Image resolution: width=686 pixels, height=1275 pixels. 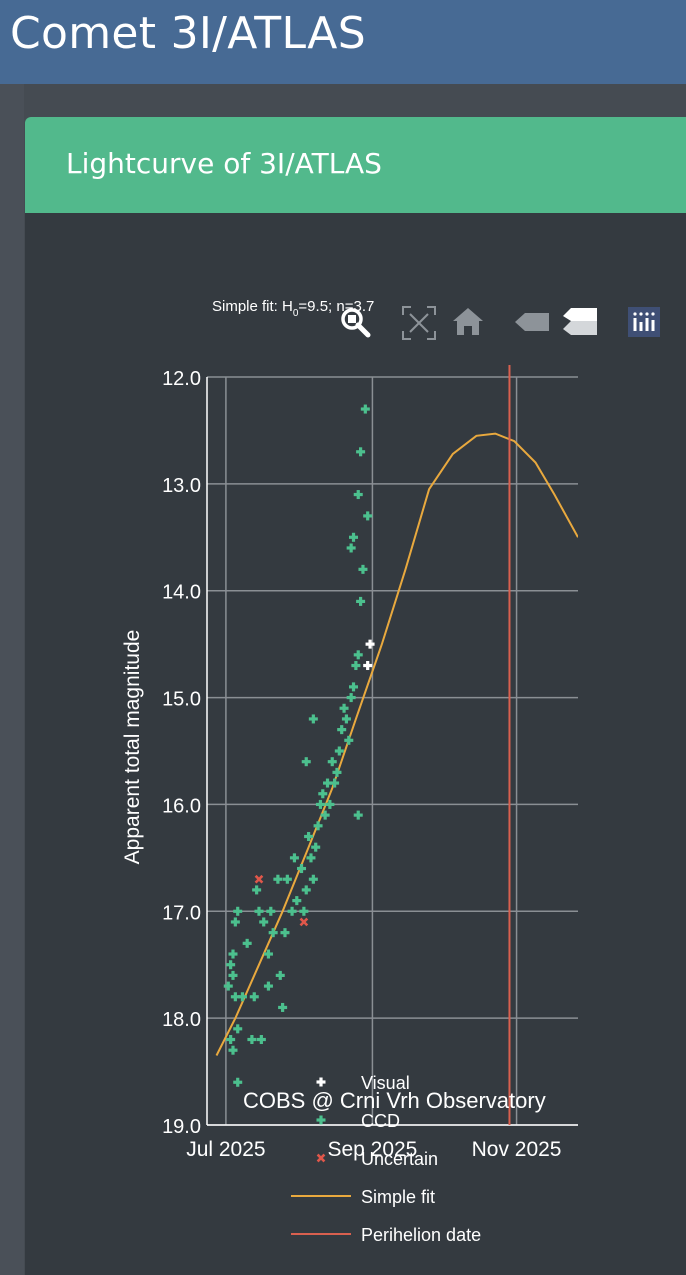 I want to click on legend-item: Simple fit, so click(x=363, y=1197).